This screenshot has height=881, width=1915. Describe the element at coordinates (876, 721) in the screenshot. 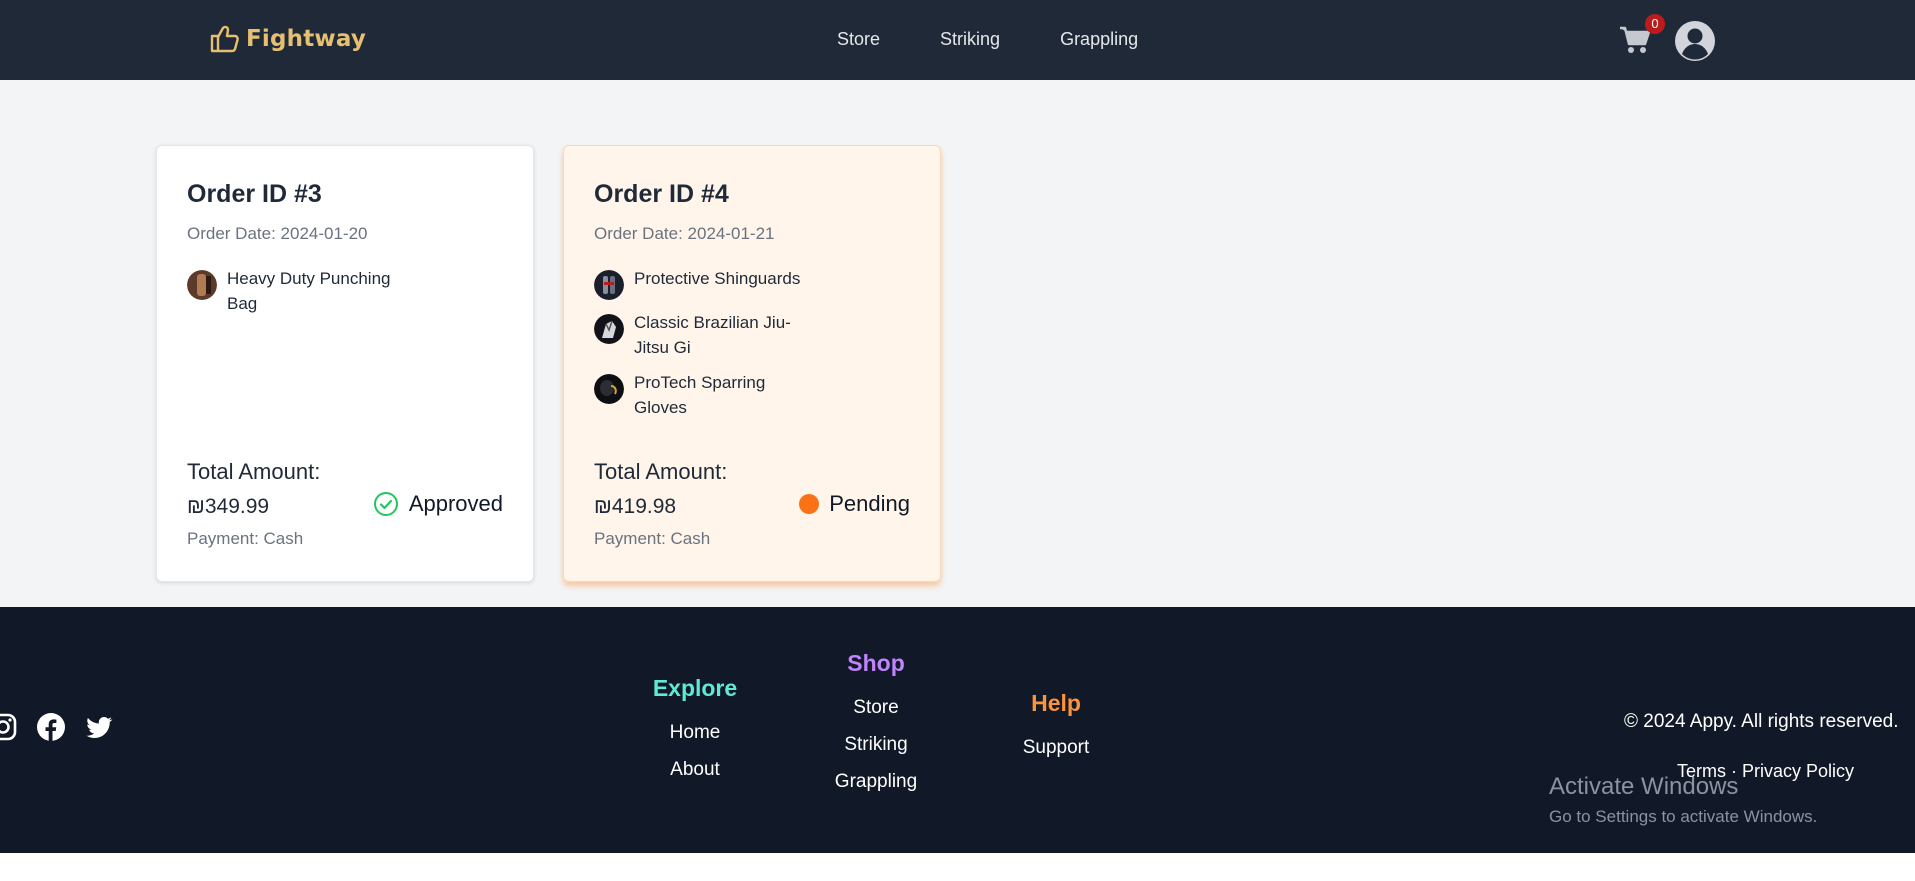

I see `footer-shop-column: Shop Store Striking Grappling` at that location.